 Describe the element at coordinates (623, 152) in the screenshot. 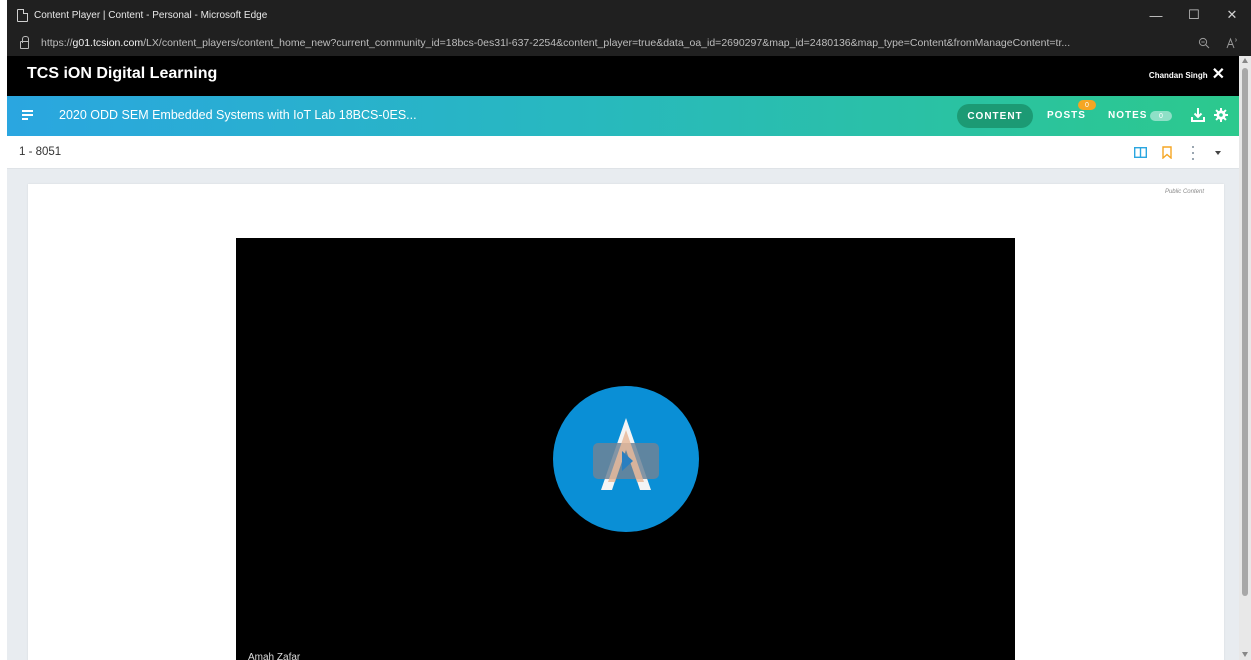

I see `content-toolbar: 1 - 8051` at that location.